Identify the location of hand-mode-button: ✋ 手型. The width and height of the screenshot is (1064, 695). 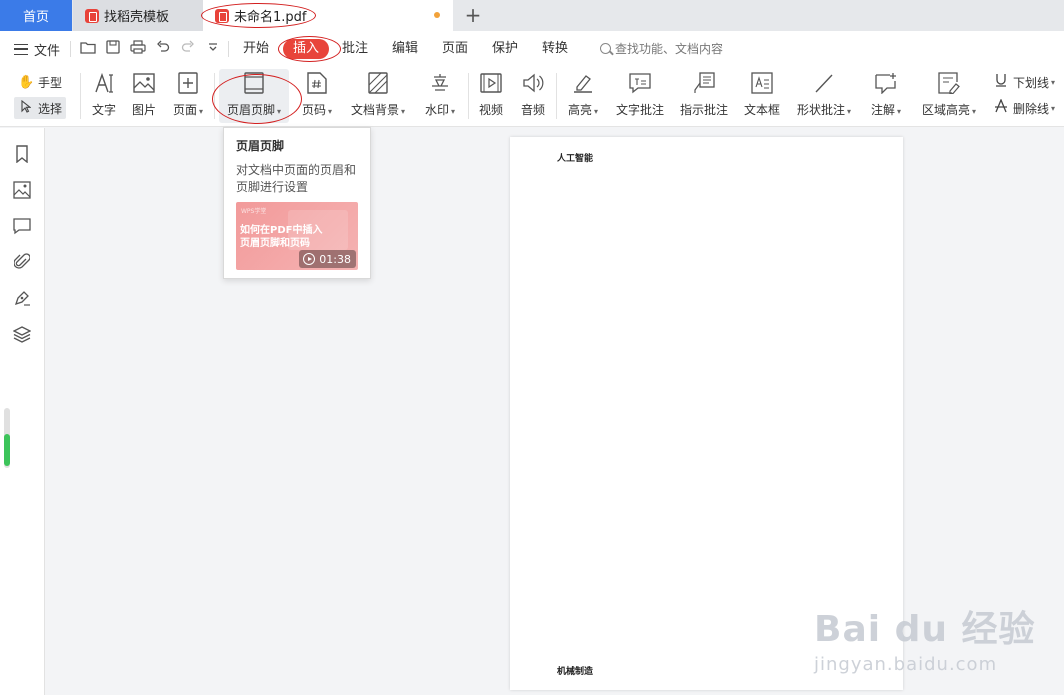
(40, 82).